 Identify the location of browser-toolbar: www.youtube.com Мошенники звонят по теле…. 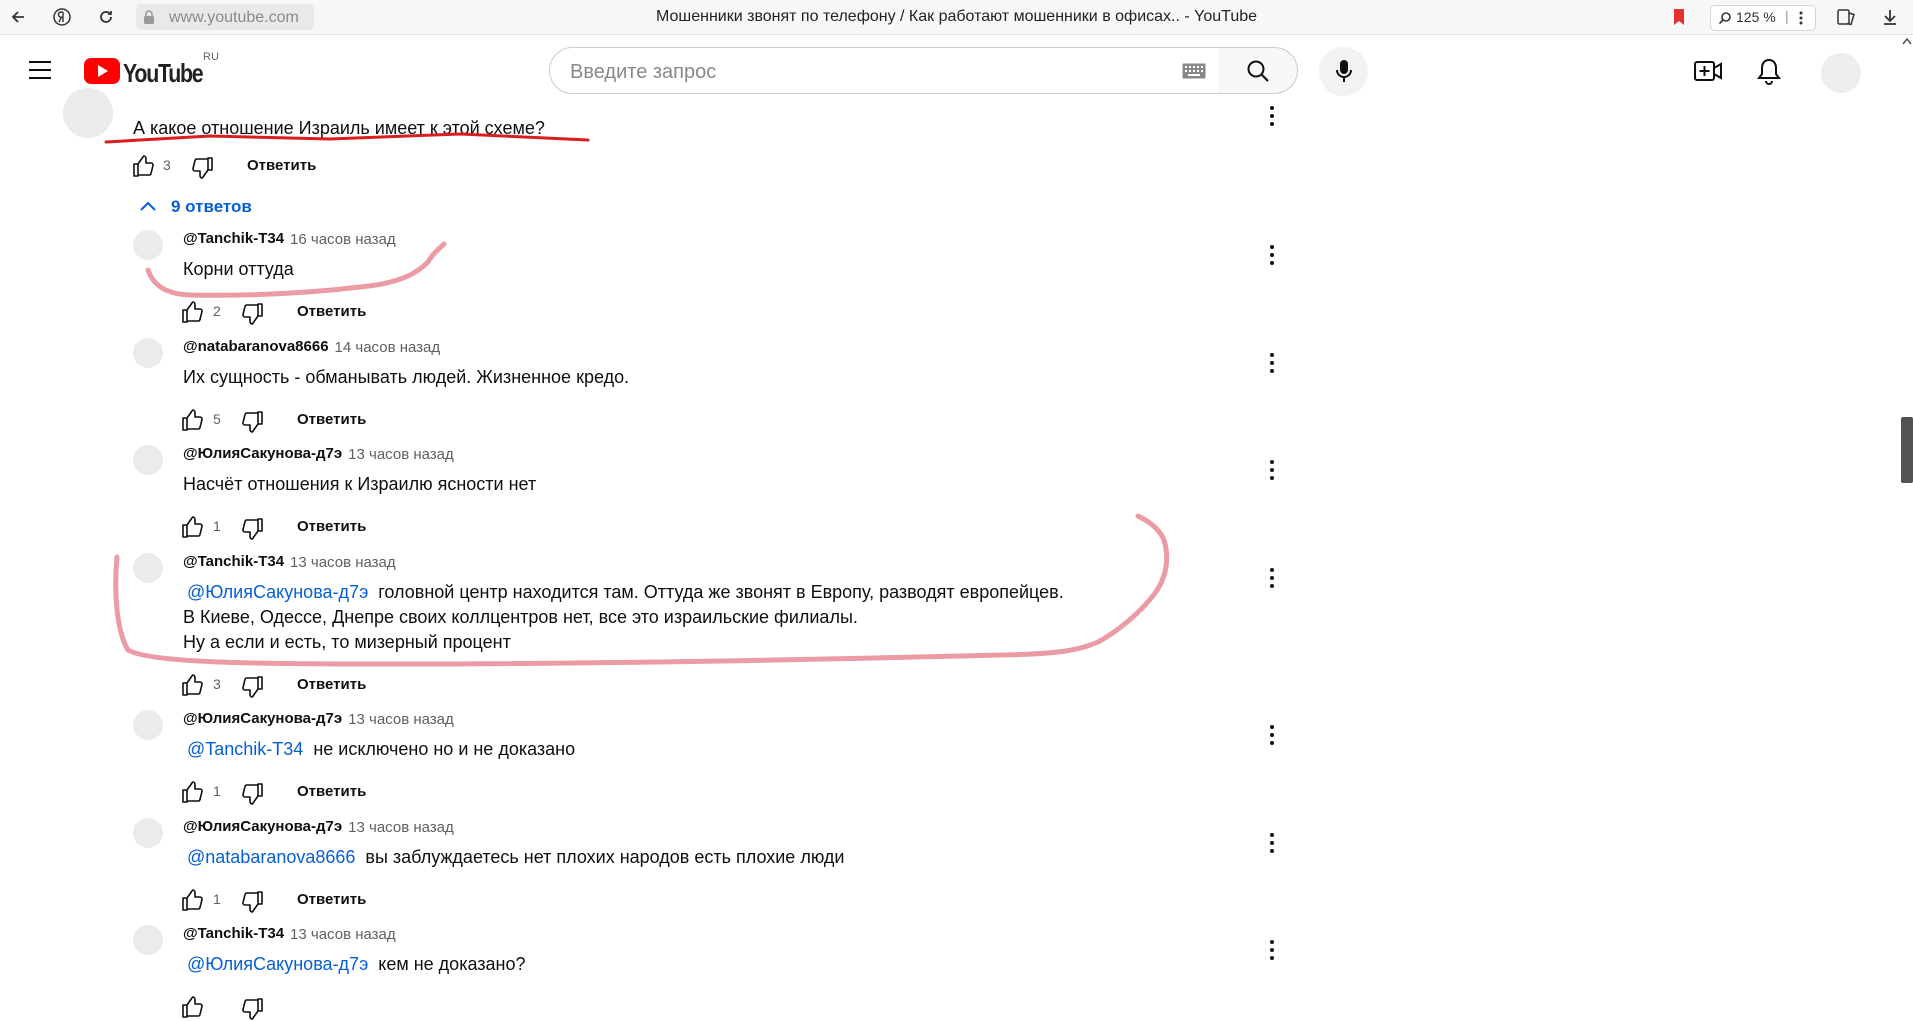
(956, 17).